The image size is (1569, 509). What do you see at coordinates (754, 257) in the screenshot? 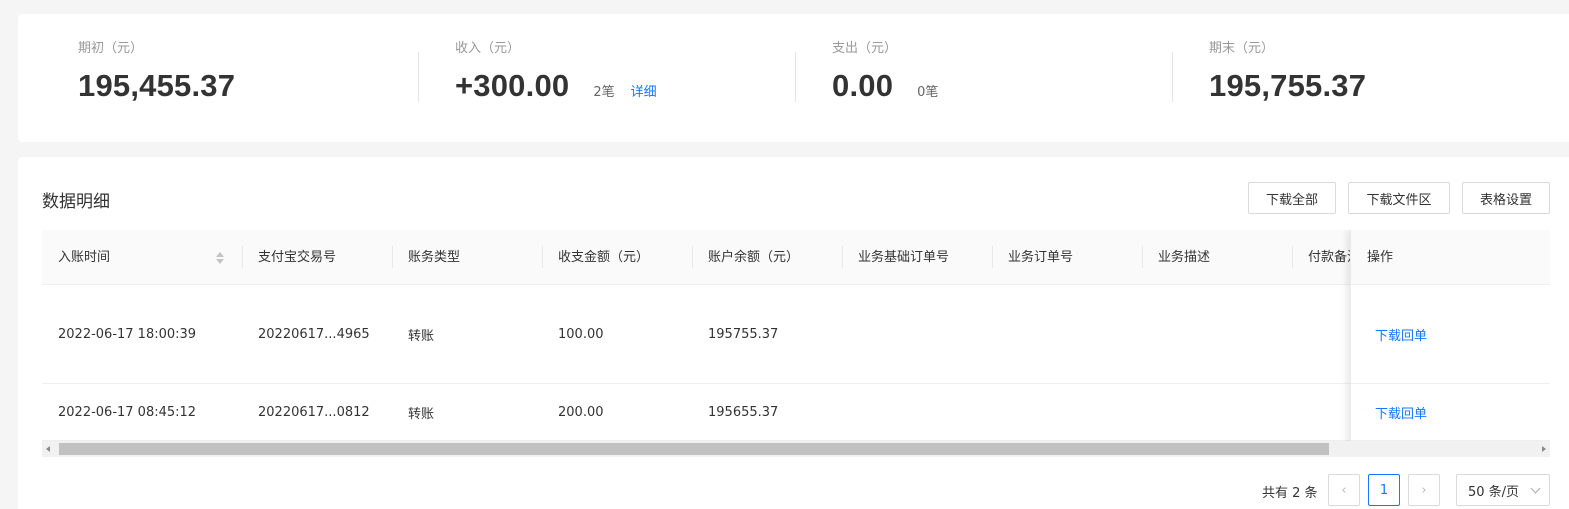
I see `col-header-balance: 账户余额（元）` at bounding box center [754, 257].